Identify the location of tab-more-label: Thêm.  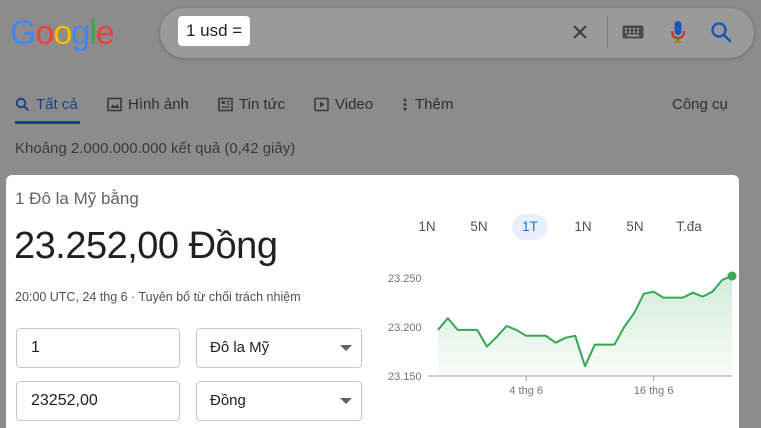
(434, 104).